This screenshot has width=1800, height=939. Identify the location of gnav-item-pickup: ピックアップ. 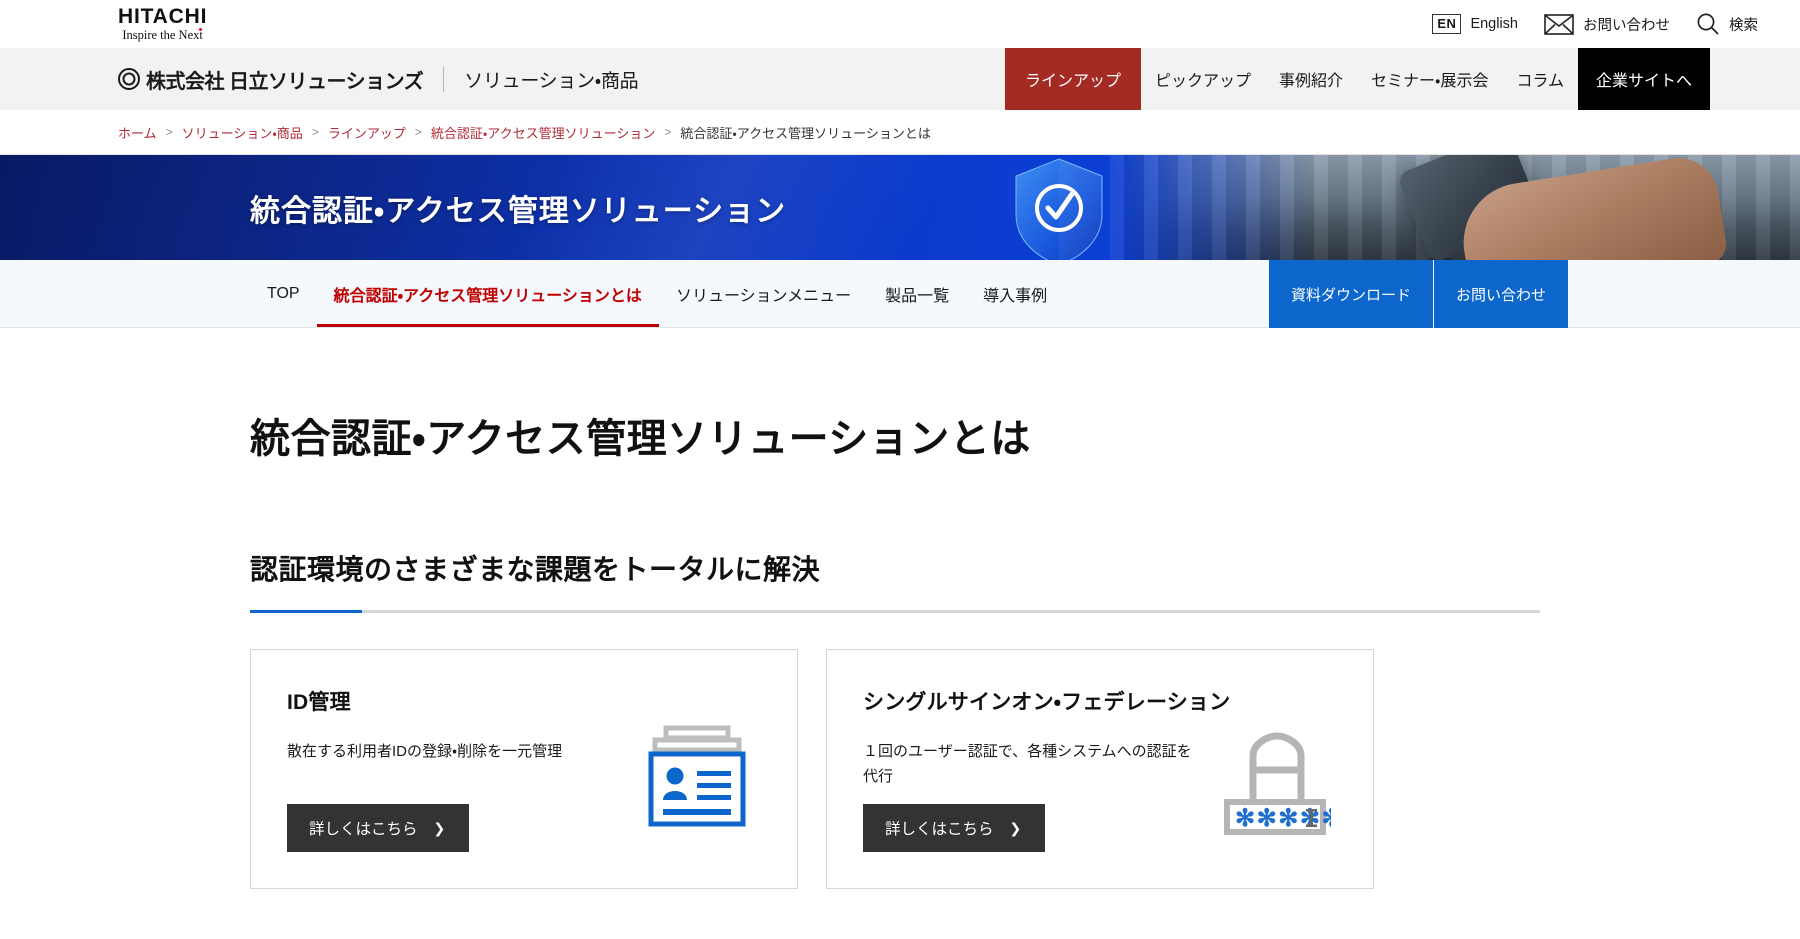
(1203, 79).